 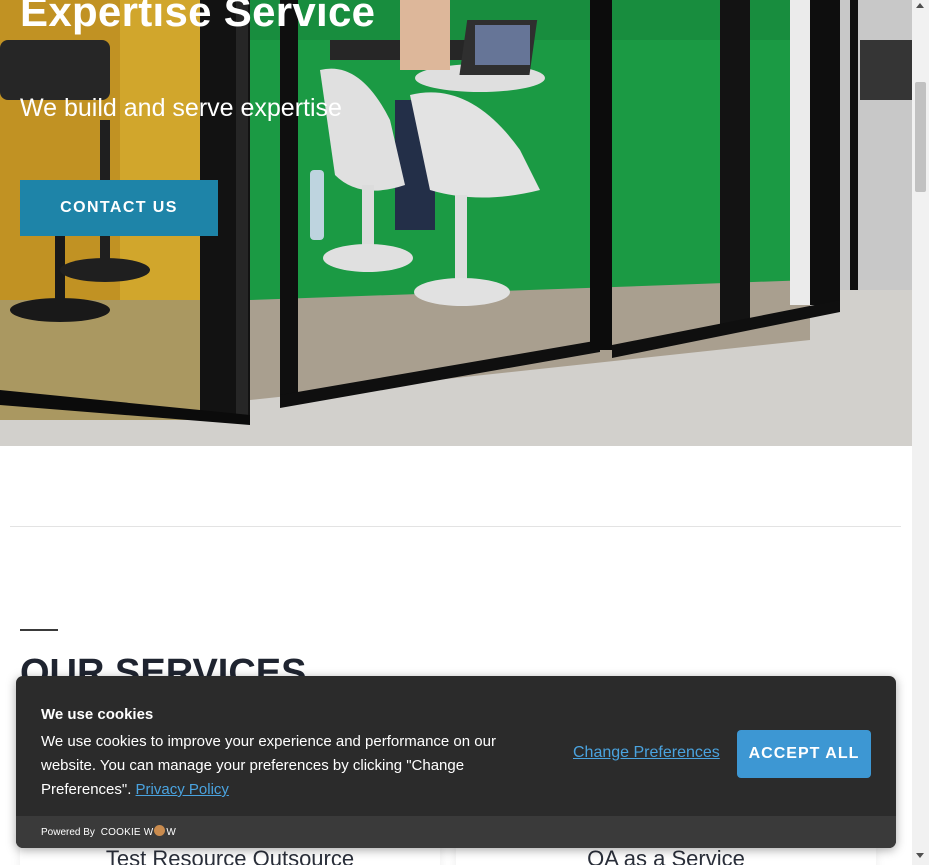 What do you see at coordinates (181, 108) in the screenshot?
I see `hero-subtitle: We build and serve expertise` at bounding box center [181, 108].